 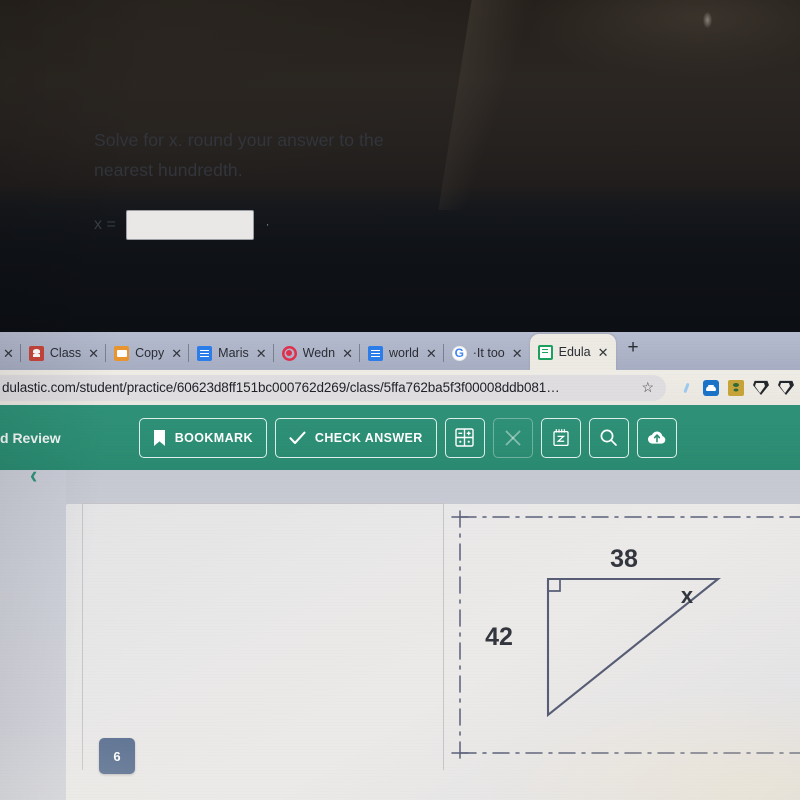 I want to click on notepad-icon, so click(x=561, y=437).